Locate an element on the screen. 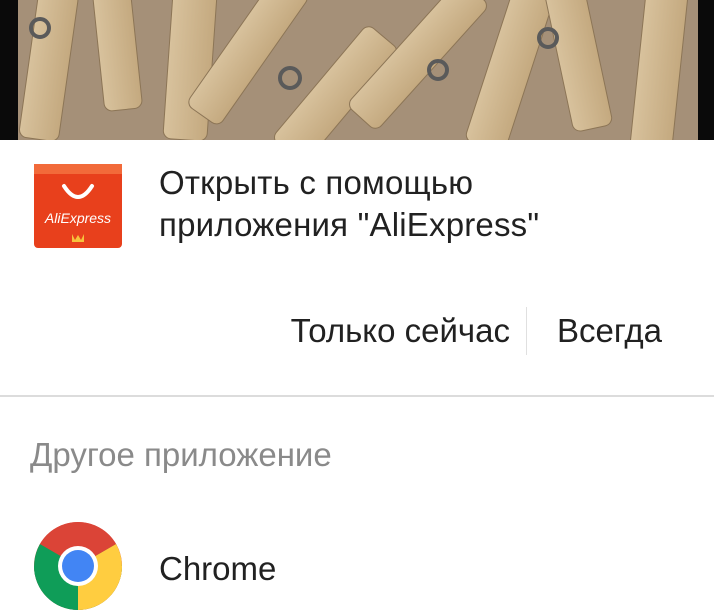 The height and width of the screenshot is (616, 714). always-button: Всегда is located at coordinates (609, 331).